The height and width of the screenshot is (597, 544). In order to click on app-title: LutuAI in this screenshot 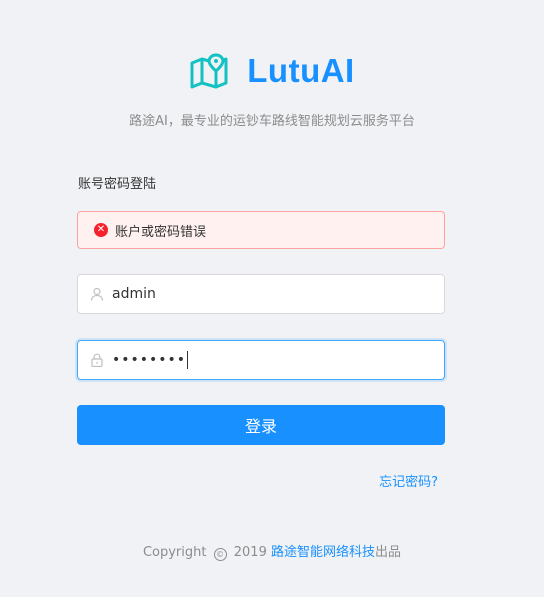, I will do `click(301, 70)`.